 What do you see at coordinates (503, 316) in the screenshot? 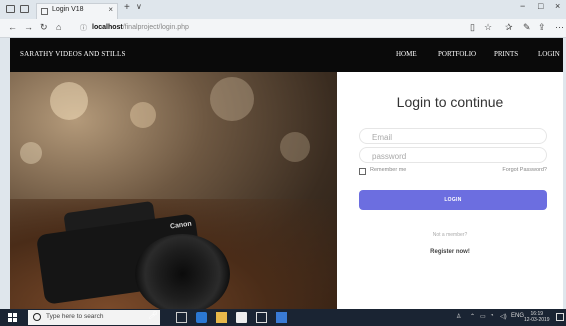
I see `volume-icon: ◁)` at bounding box center [503, 316].